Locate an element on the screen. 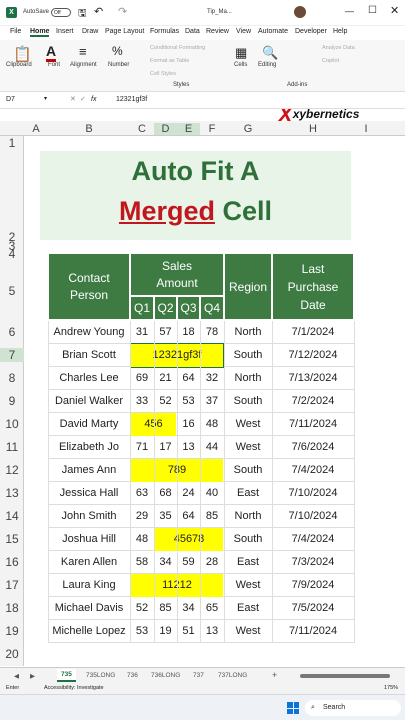 This screenshot has height=720, width=405. cells-label: Cells is located at coordinates (240, 65).